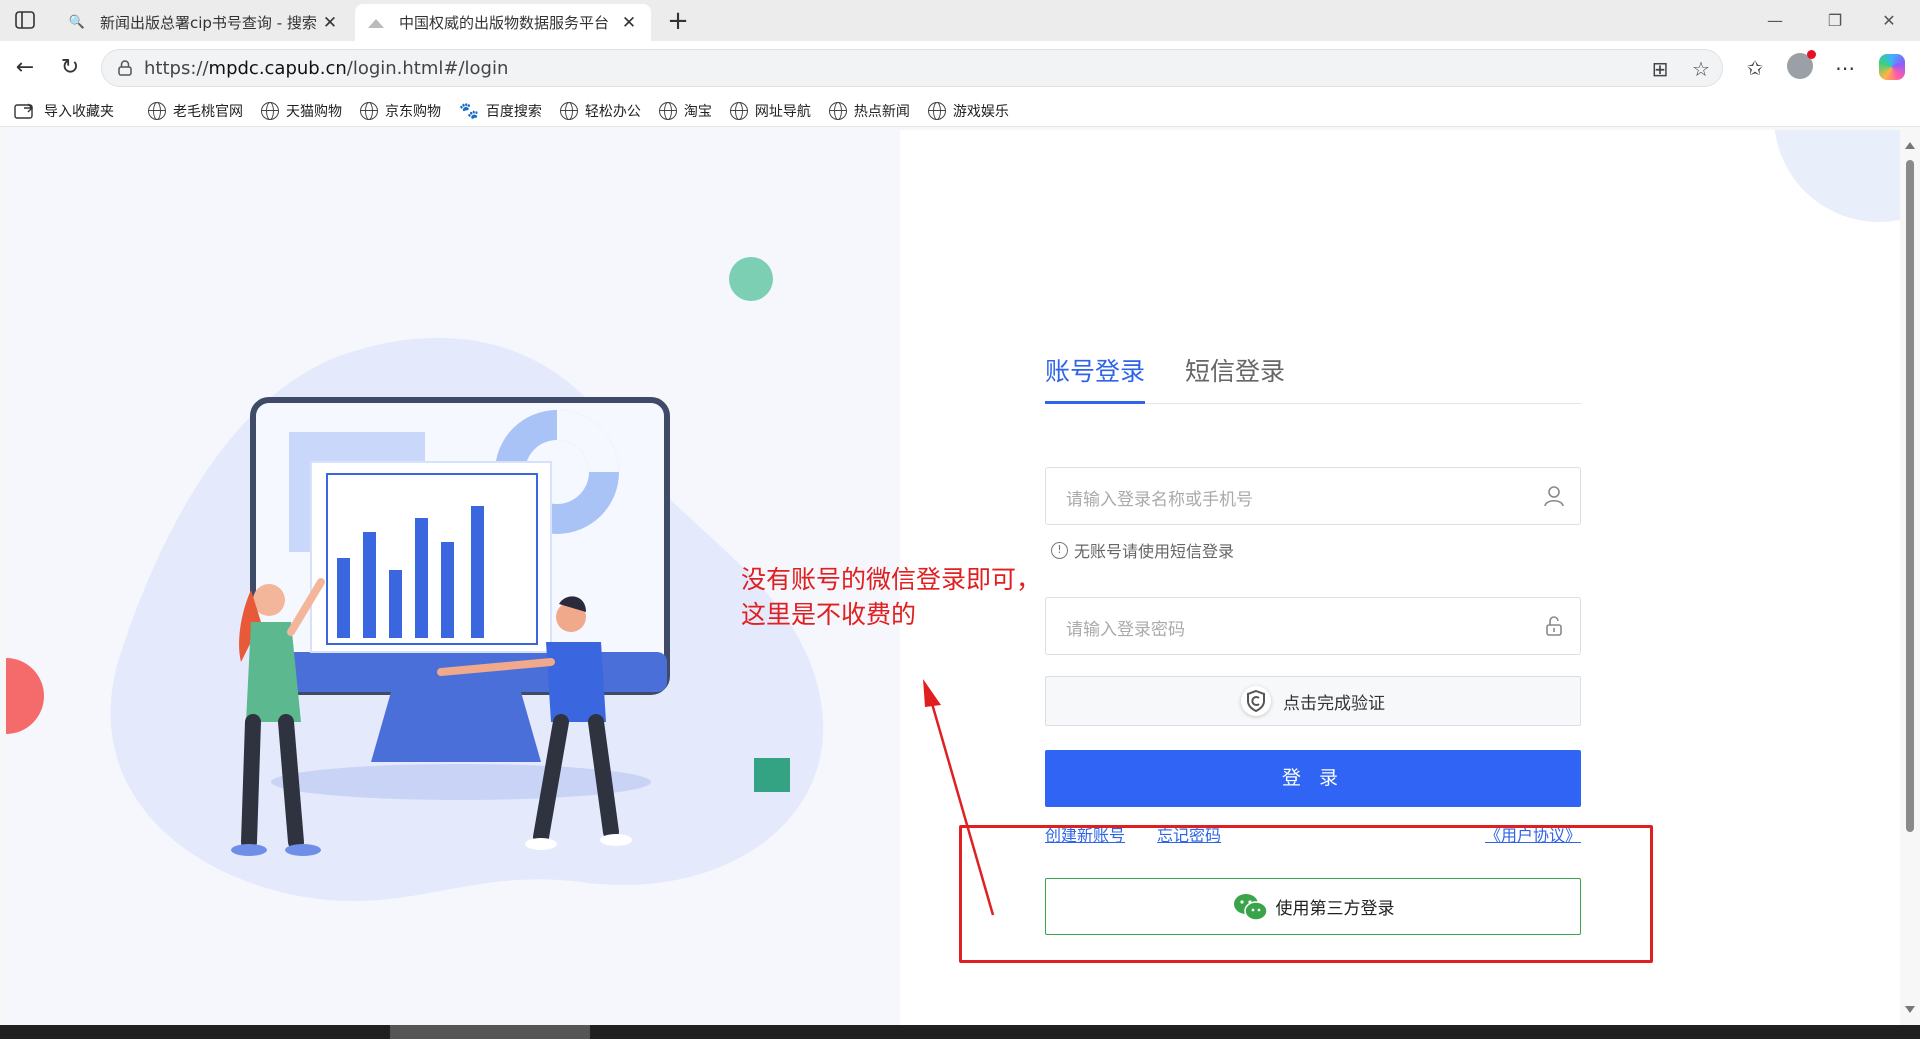 The width and height of the screenshot is (1920, 1039). What do you see at coordinates (1660, 69) in the screenshot?
I see `app-available-icon: ⊞` at bounding box center [1660, 69].